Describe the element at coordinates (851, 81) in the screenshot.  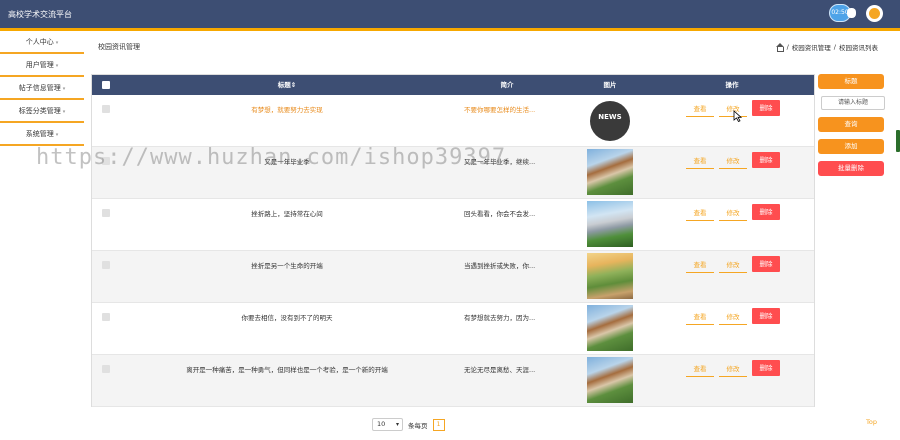
I see `title-filter-label: 标题` at that location.